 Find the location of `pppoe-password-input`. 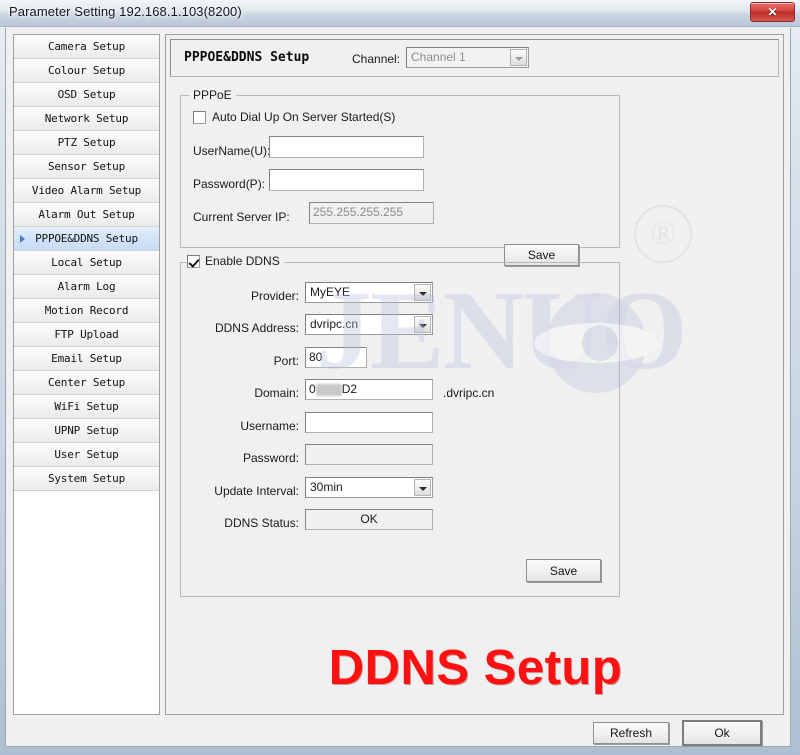

pppoe-password-input is located at coordinates (346, 180).